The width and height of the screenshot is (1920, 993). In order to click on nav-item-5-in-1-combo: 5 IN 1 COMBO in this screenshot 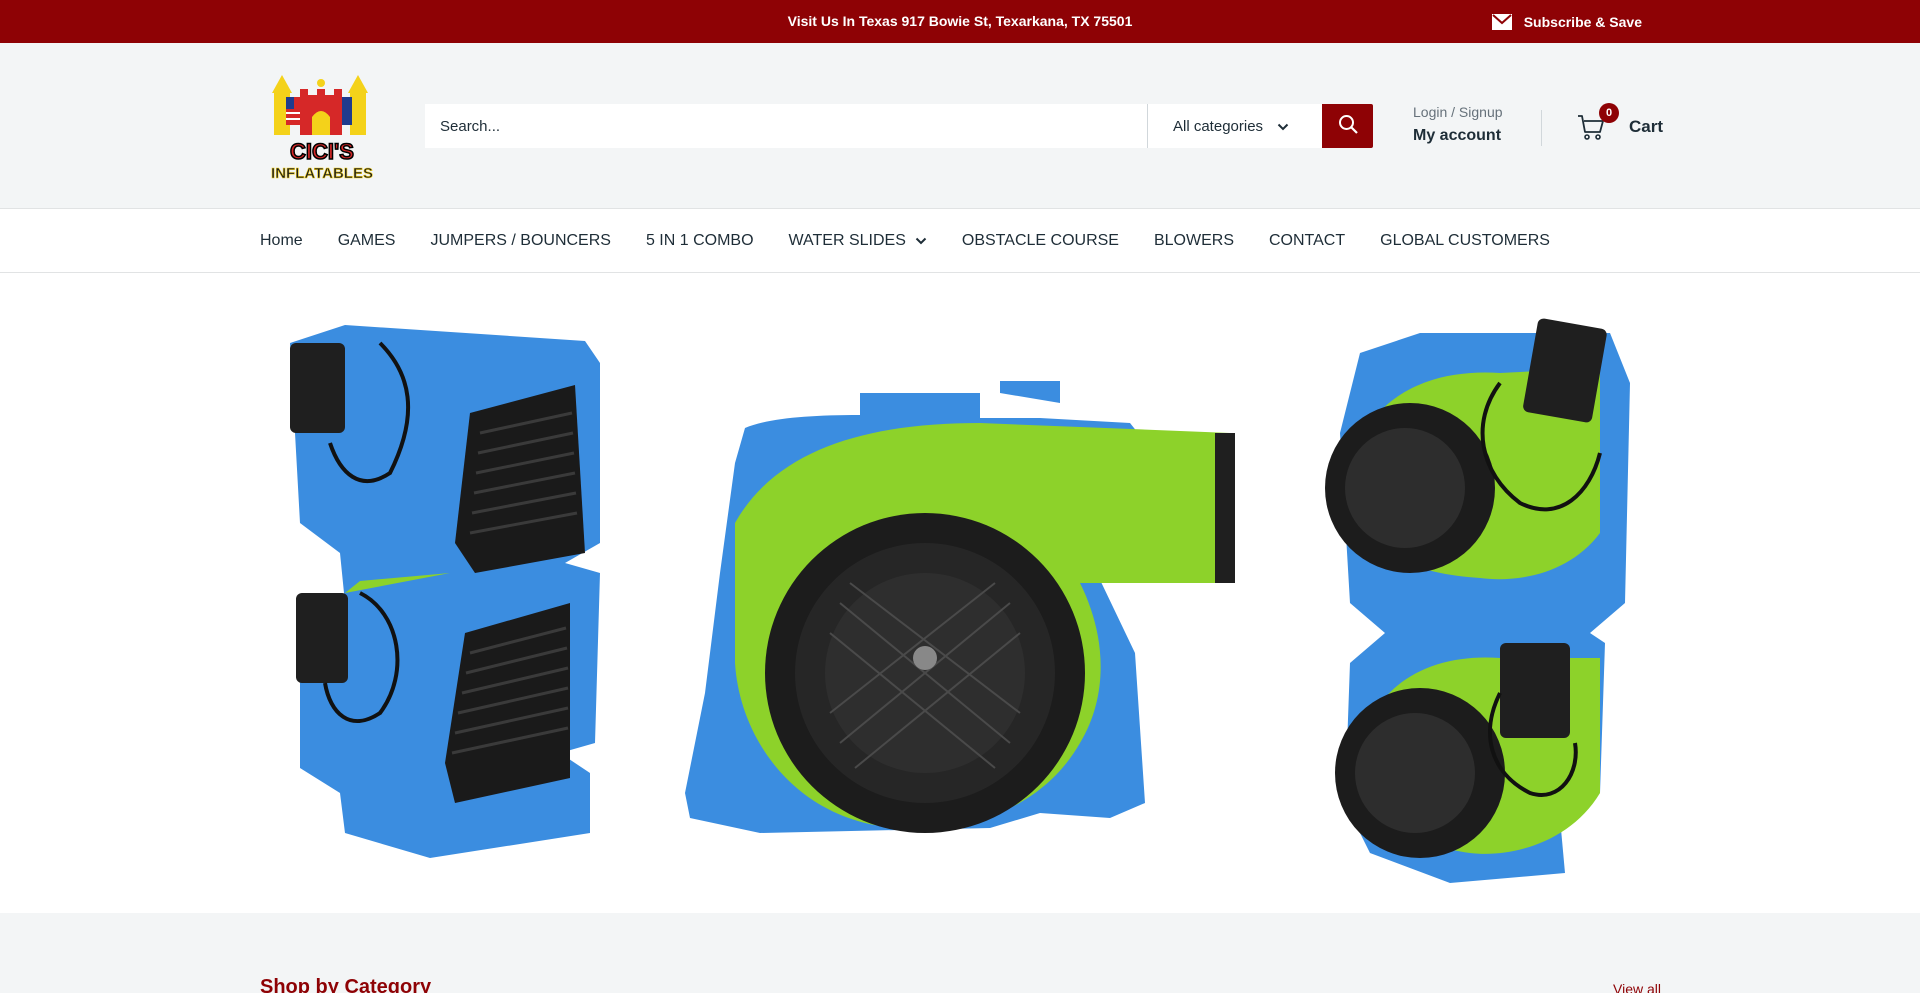, I will do `click(700, 241)`.